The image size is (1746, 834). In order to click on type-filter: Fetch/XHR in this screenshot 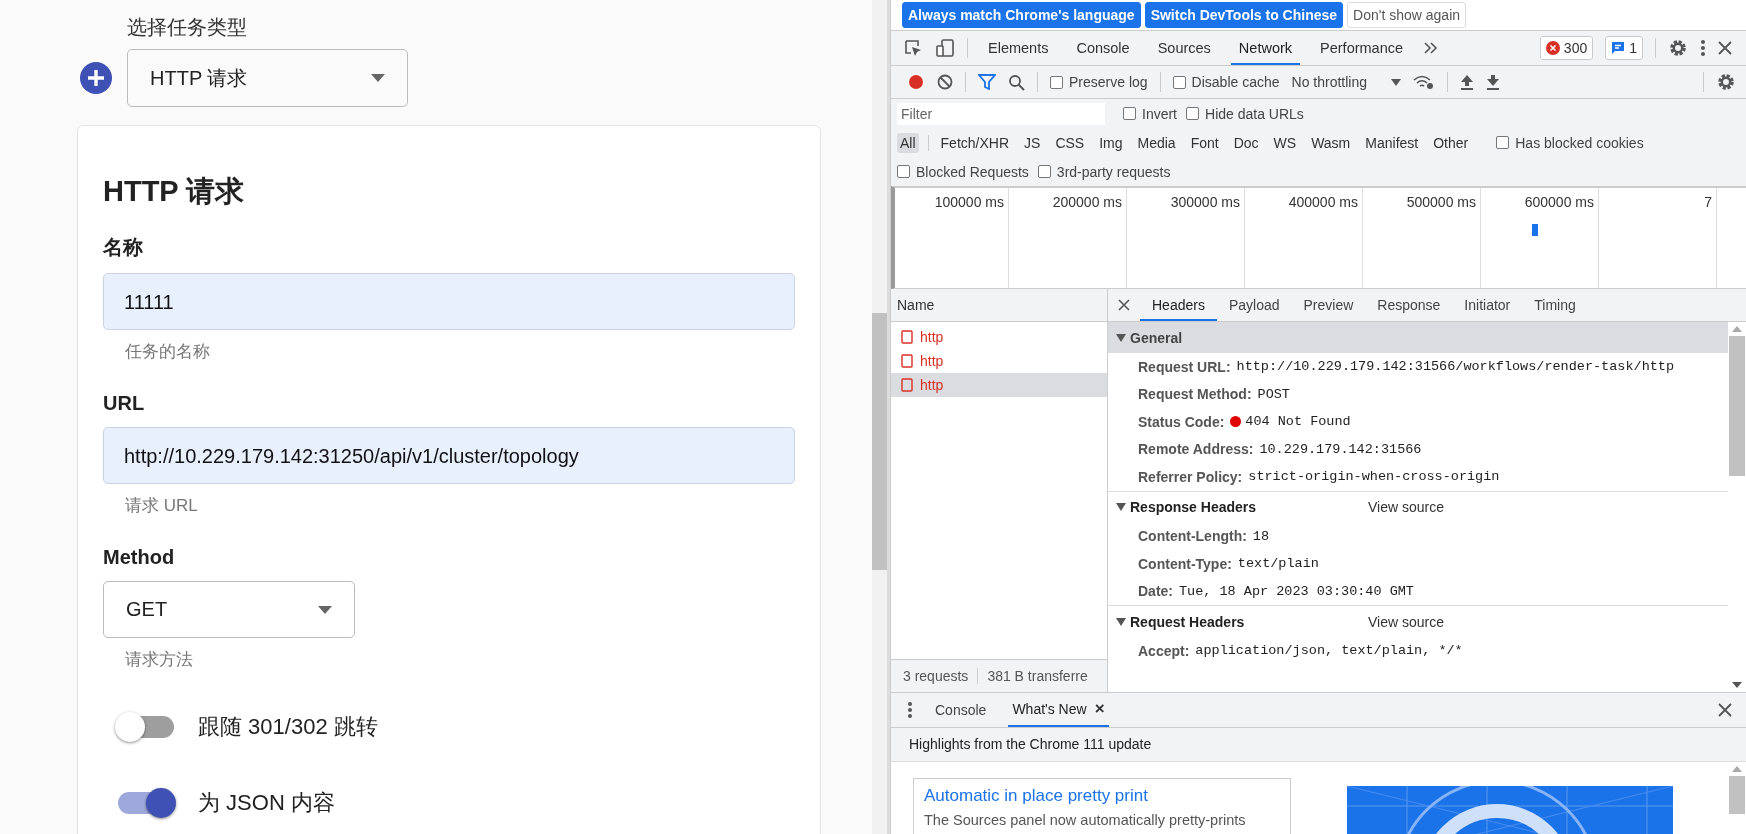, I will do `click(975, 142)`.